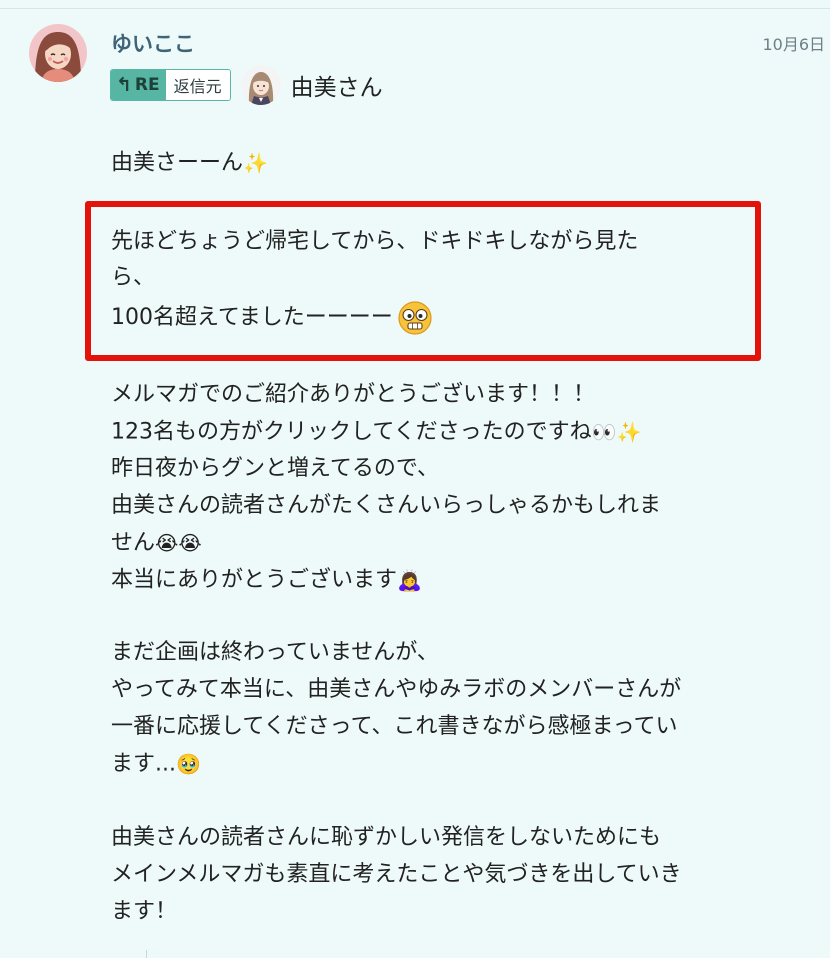 The image size is (830, 958). I want to click on message-text: 123名もの方がクリックしてくださったのですね, so click(351, 432).